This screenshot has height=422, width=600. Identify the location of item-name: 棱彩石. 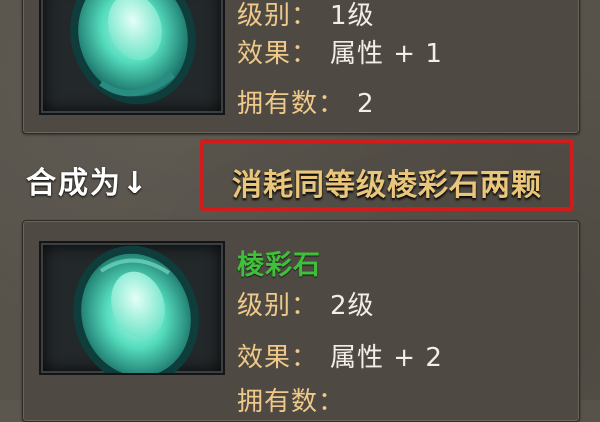
(279, 265).